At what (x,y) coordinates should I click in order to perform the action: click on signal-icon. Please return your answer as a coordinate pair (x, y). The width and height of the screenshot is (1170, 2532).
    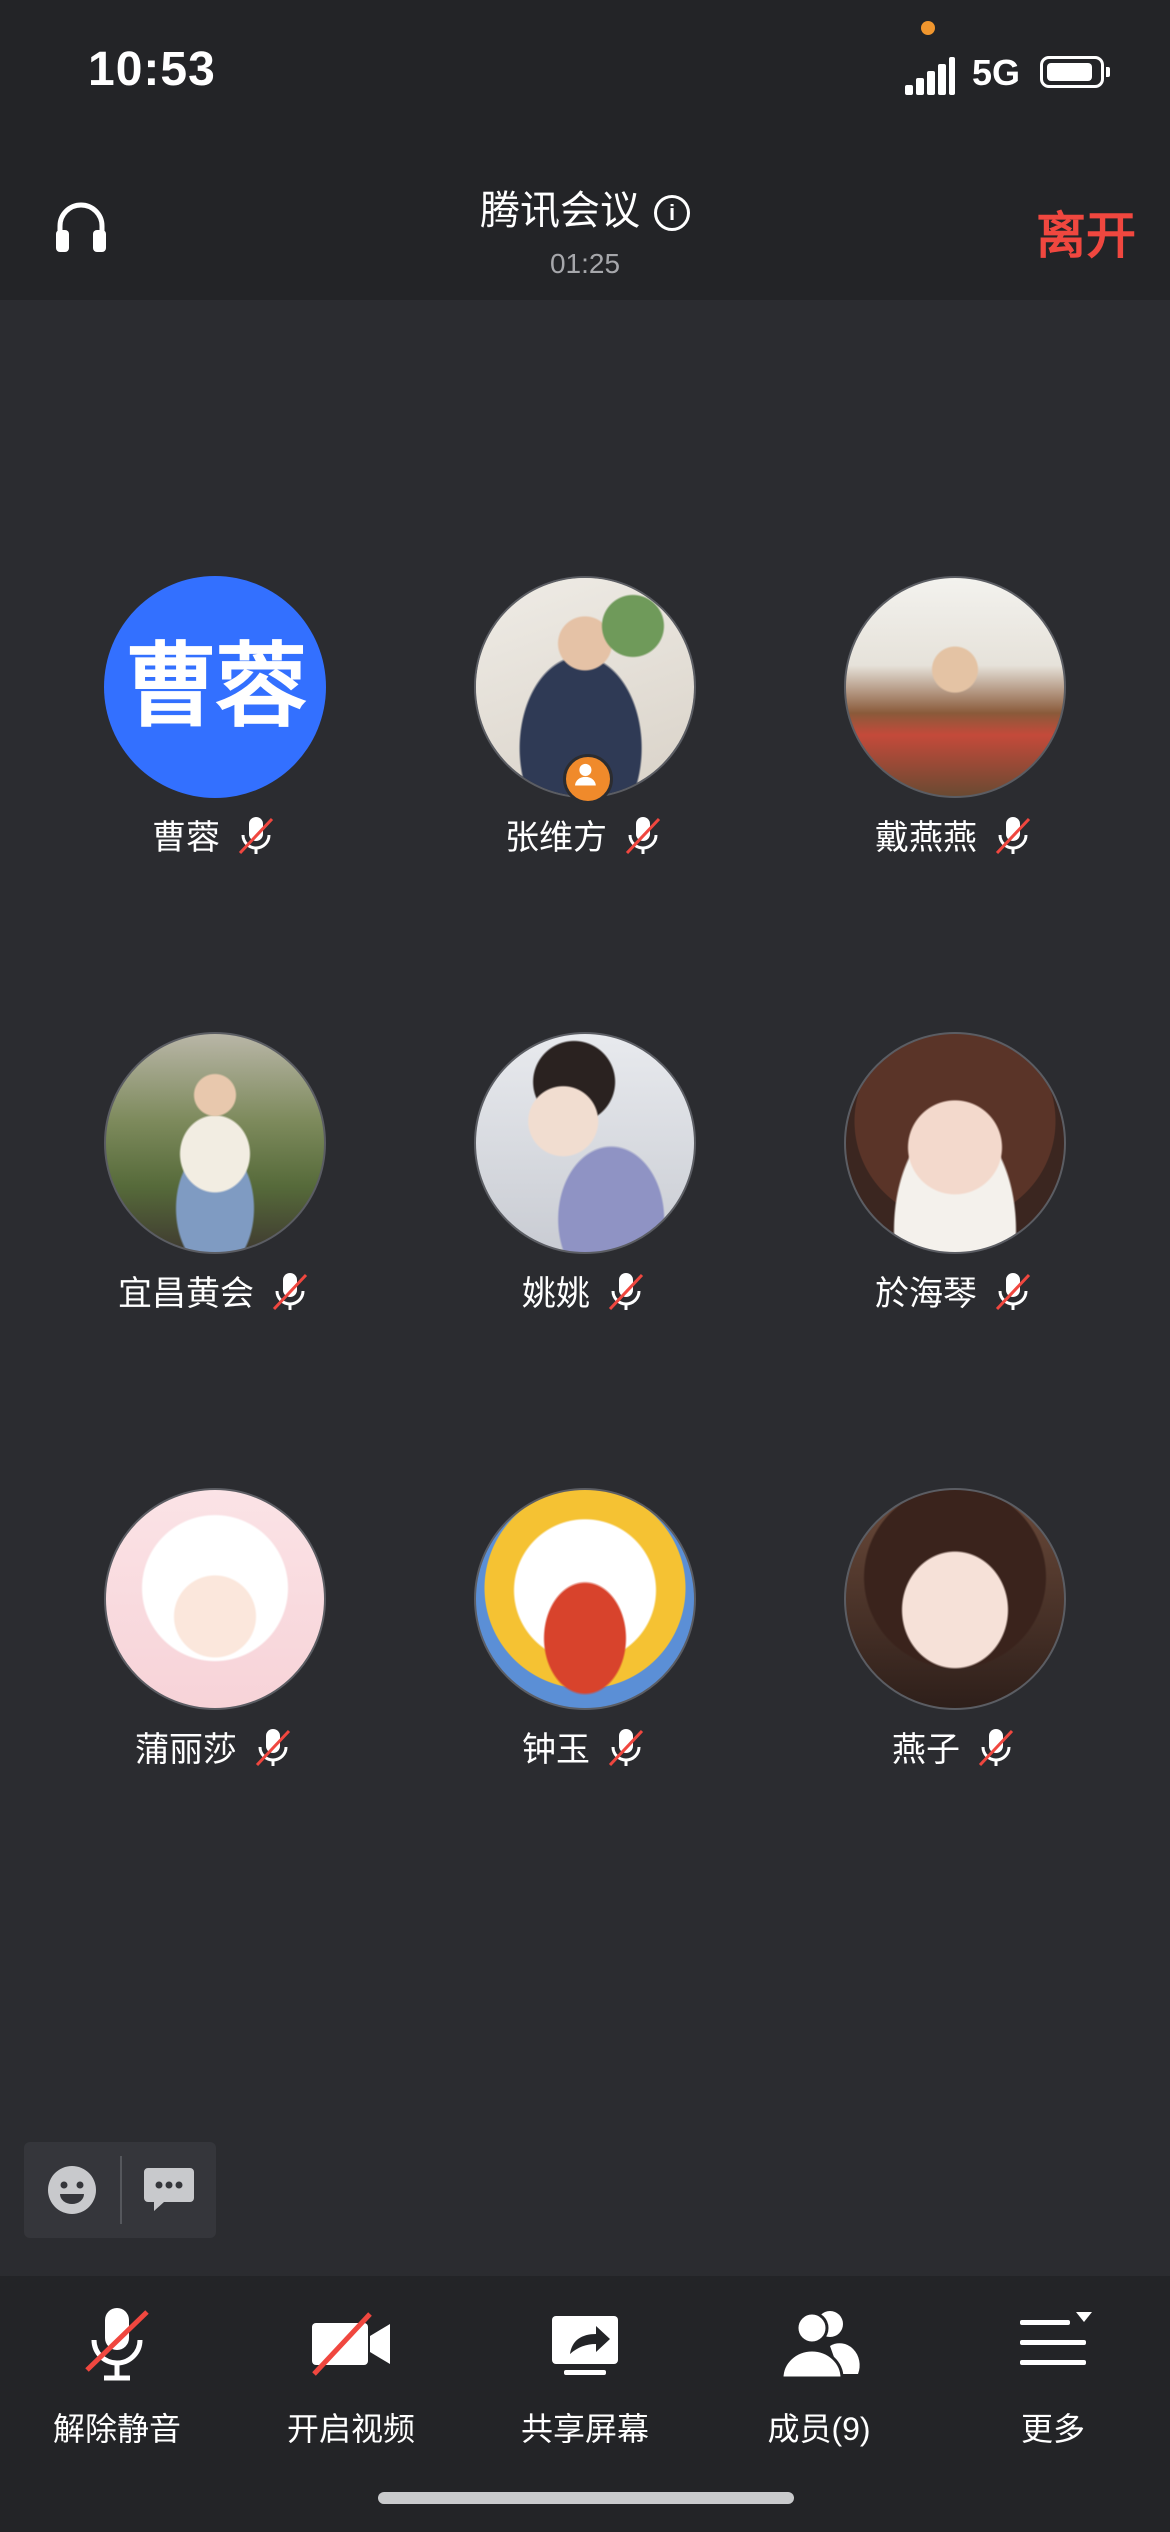
    Looking at the image, I should click on (930, 75).